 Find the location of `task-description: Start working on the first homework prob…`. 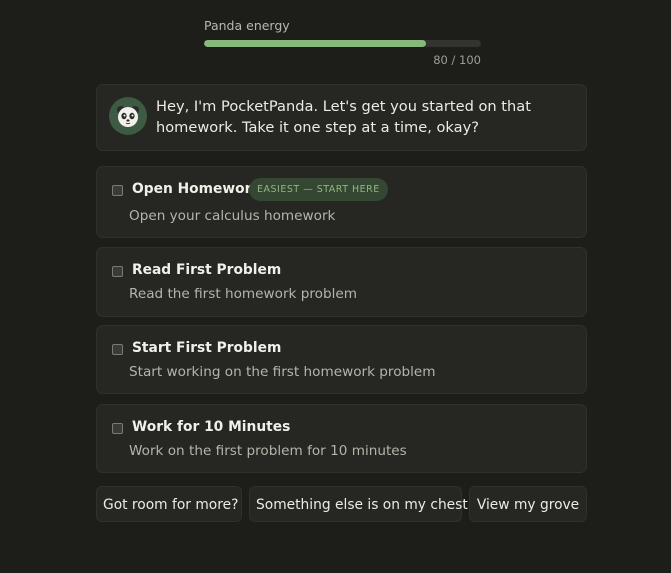

task-description: Start working on the first homework prob… is located at coordinates (282, 372).